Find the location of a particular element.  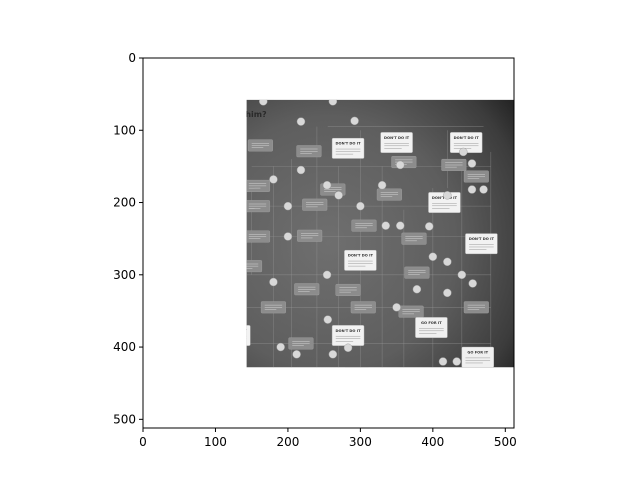

x-tick-label: 200 is located at coordinates (287, 442).